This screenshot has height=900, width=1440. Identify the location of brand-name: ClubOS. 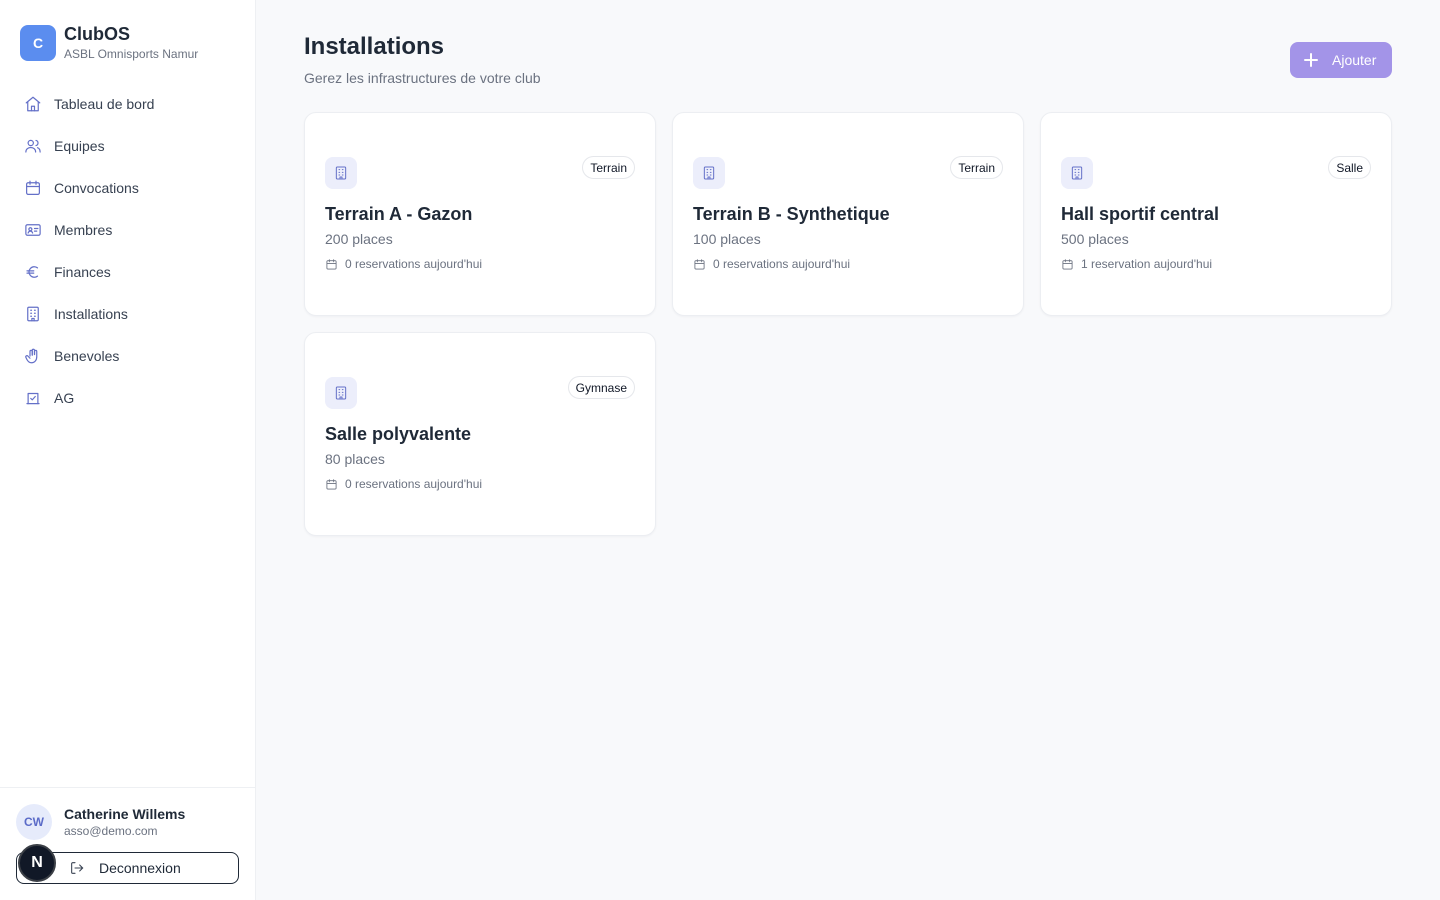
(97, 34).